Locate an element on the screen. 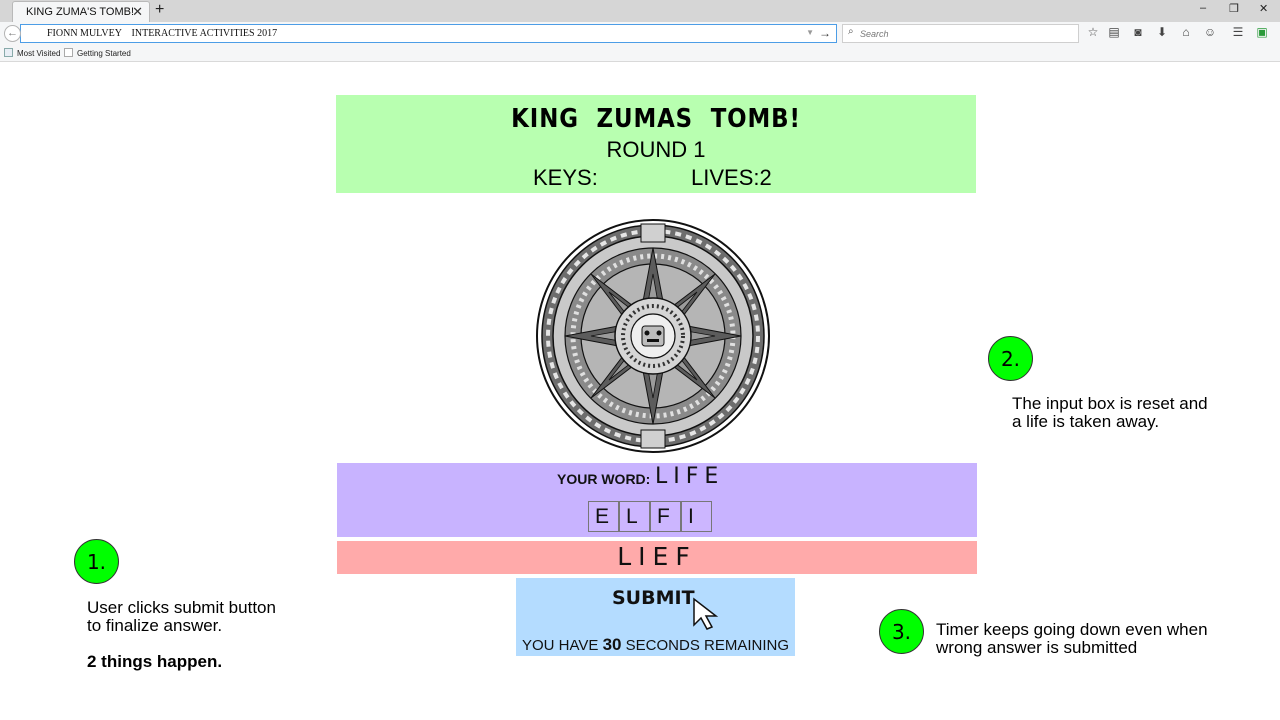 Image resolution: width=1280 pixels, height=720 pixels. answer-input: LIEF is located at coordinates (657, 557).